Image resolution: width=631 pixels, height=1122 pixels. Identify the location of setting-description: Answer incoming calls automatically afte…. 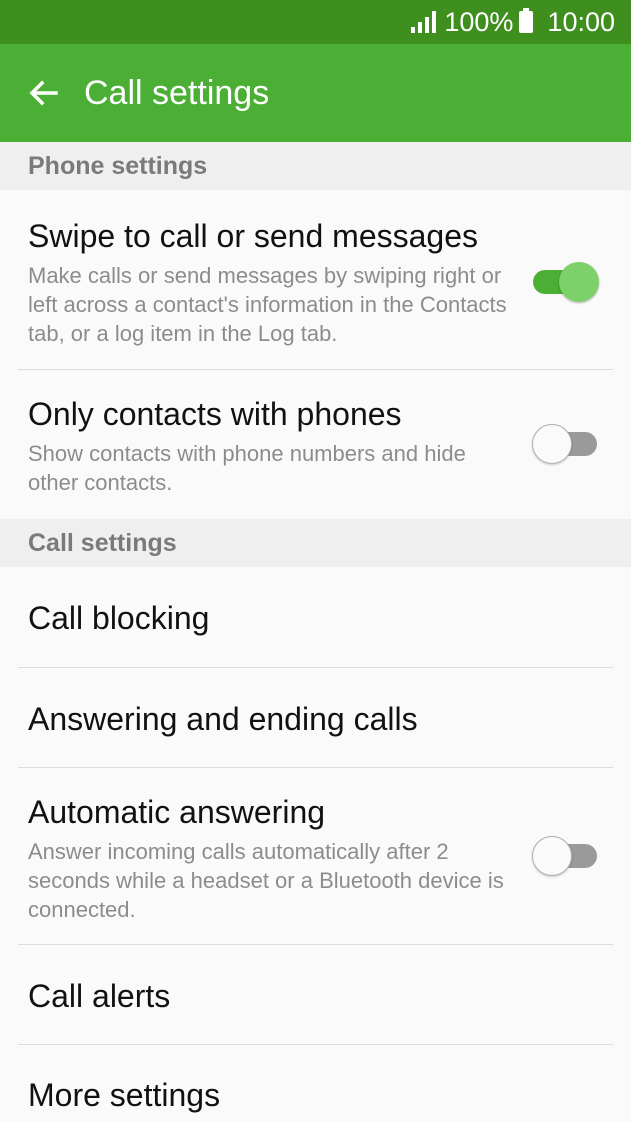
(266, 880).